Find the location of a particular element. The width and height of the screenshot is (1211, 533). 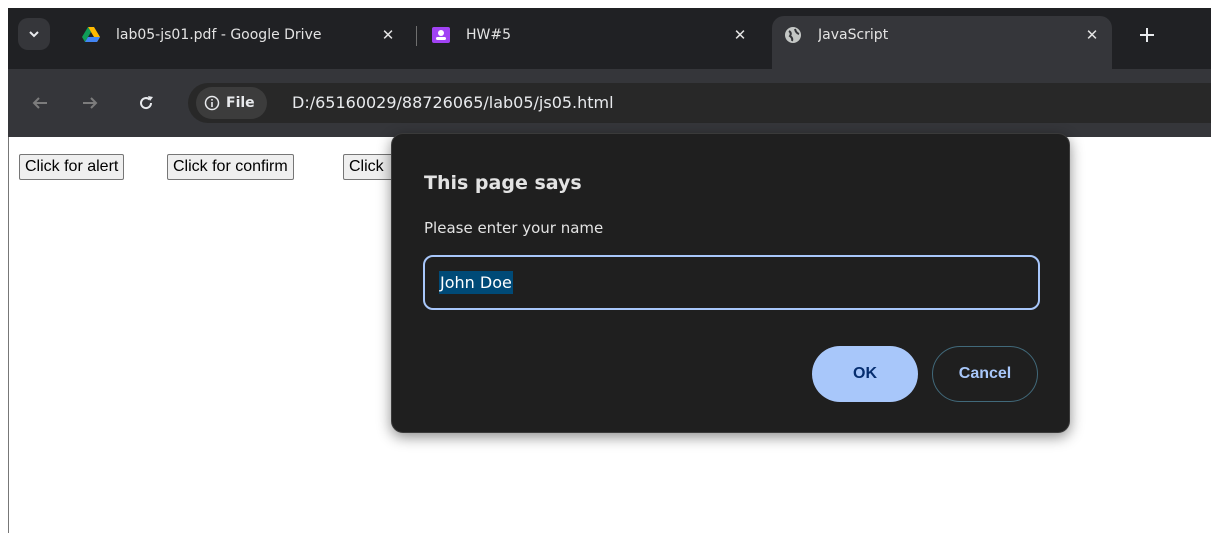

tab-javascript: JavaScript ✕ is located at coordinates (943, 35).